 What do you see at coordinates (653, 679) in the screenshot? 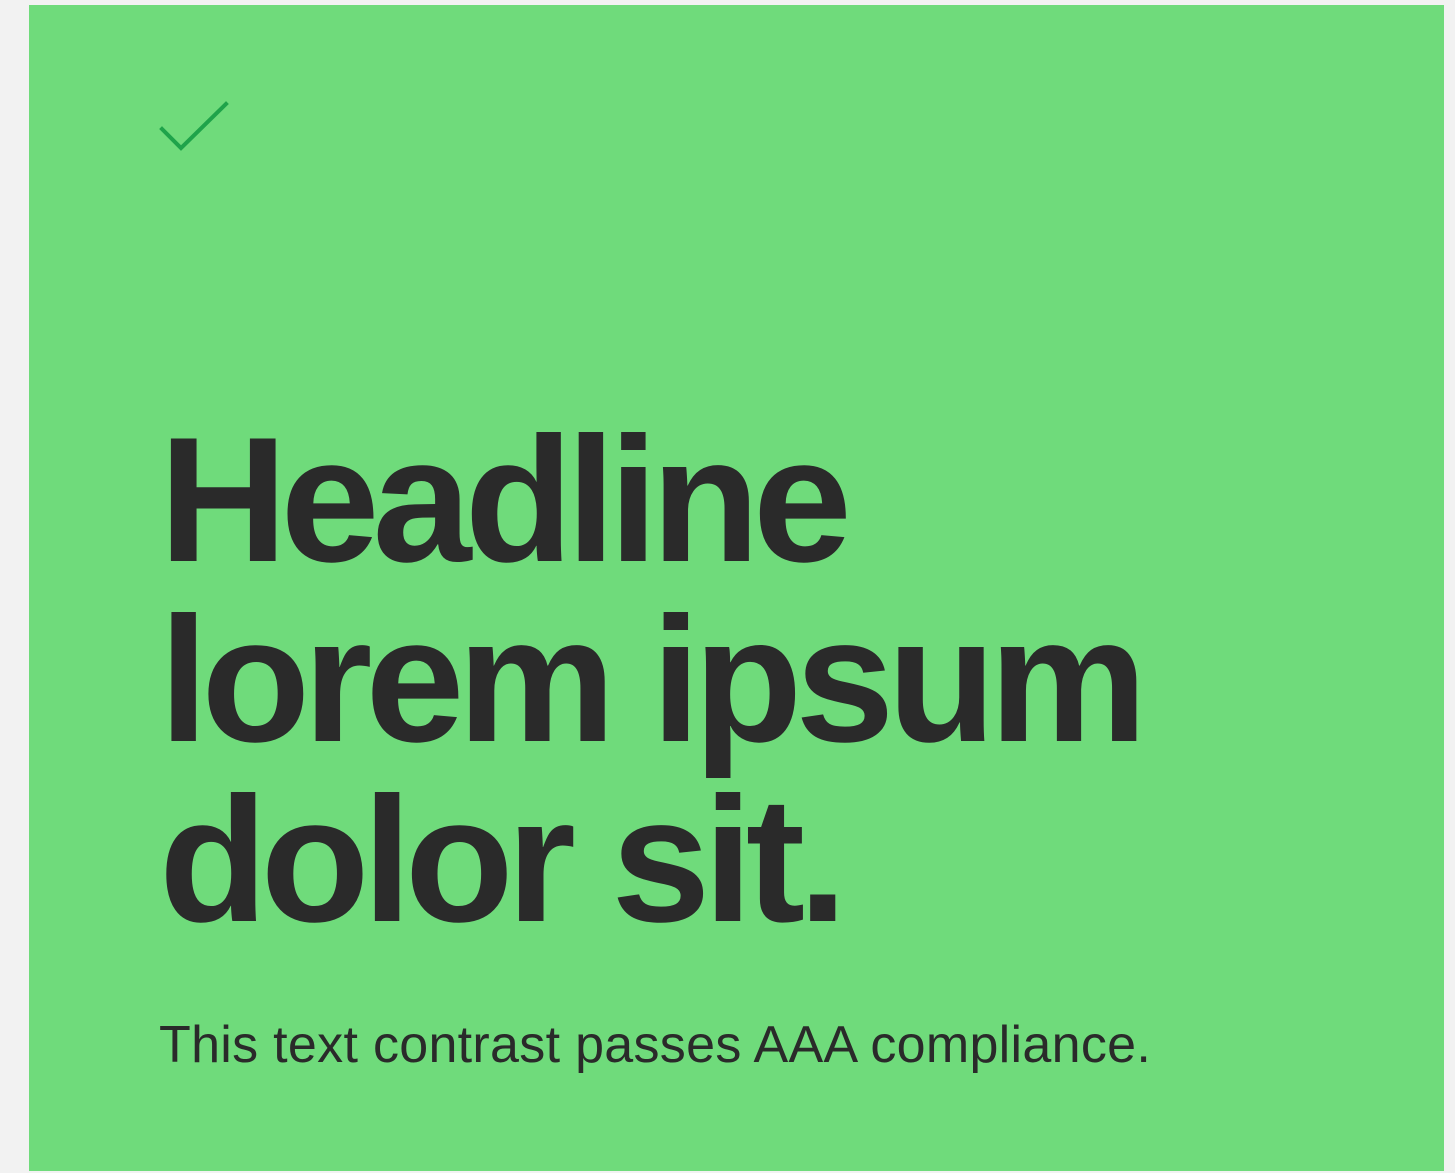
I see `headline-line: lorem ipsum` at bounding box center [653, 679].